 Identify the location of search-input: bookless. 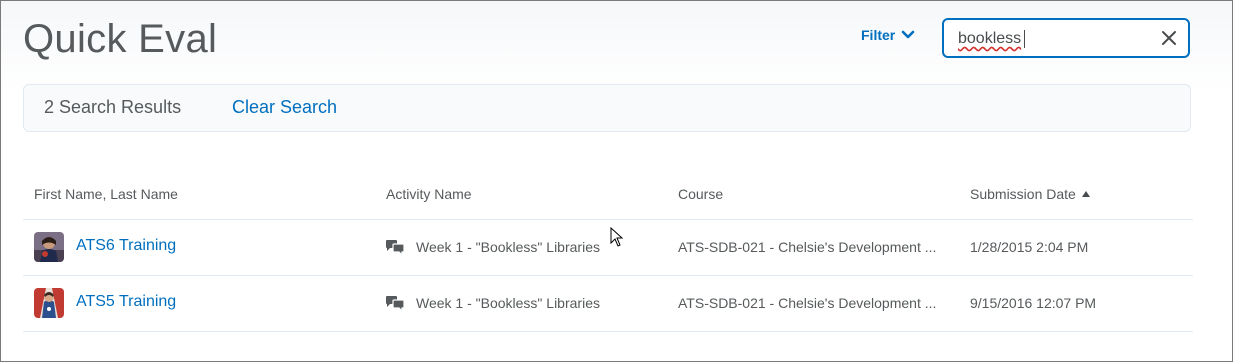
(1066, 38).